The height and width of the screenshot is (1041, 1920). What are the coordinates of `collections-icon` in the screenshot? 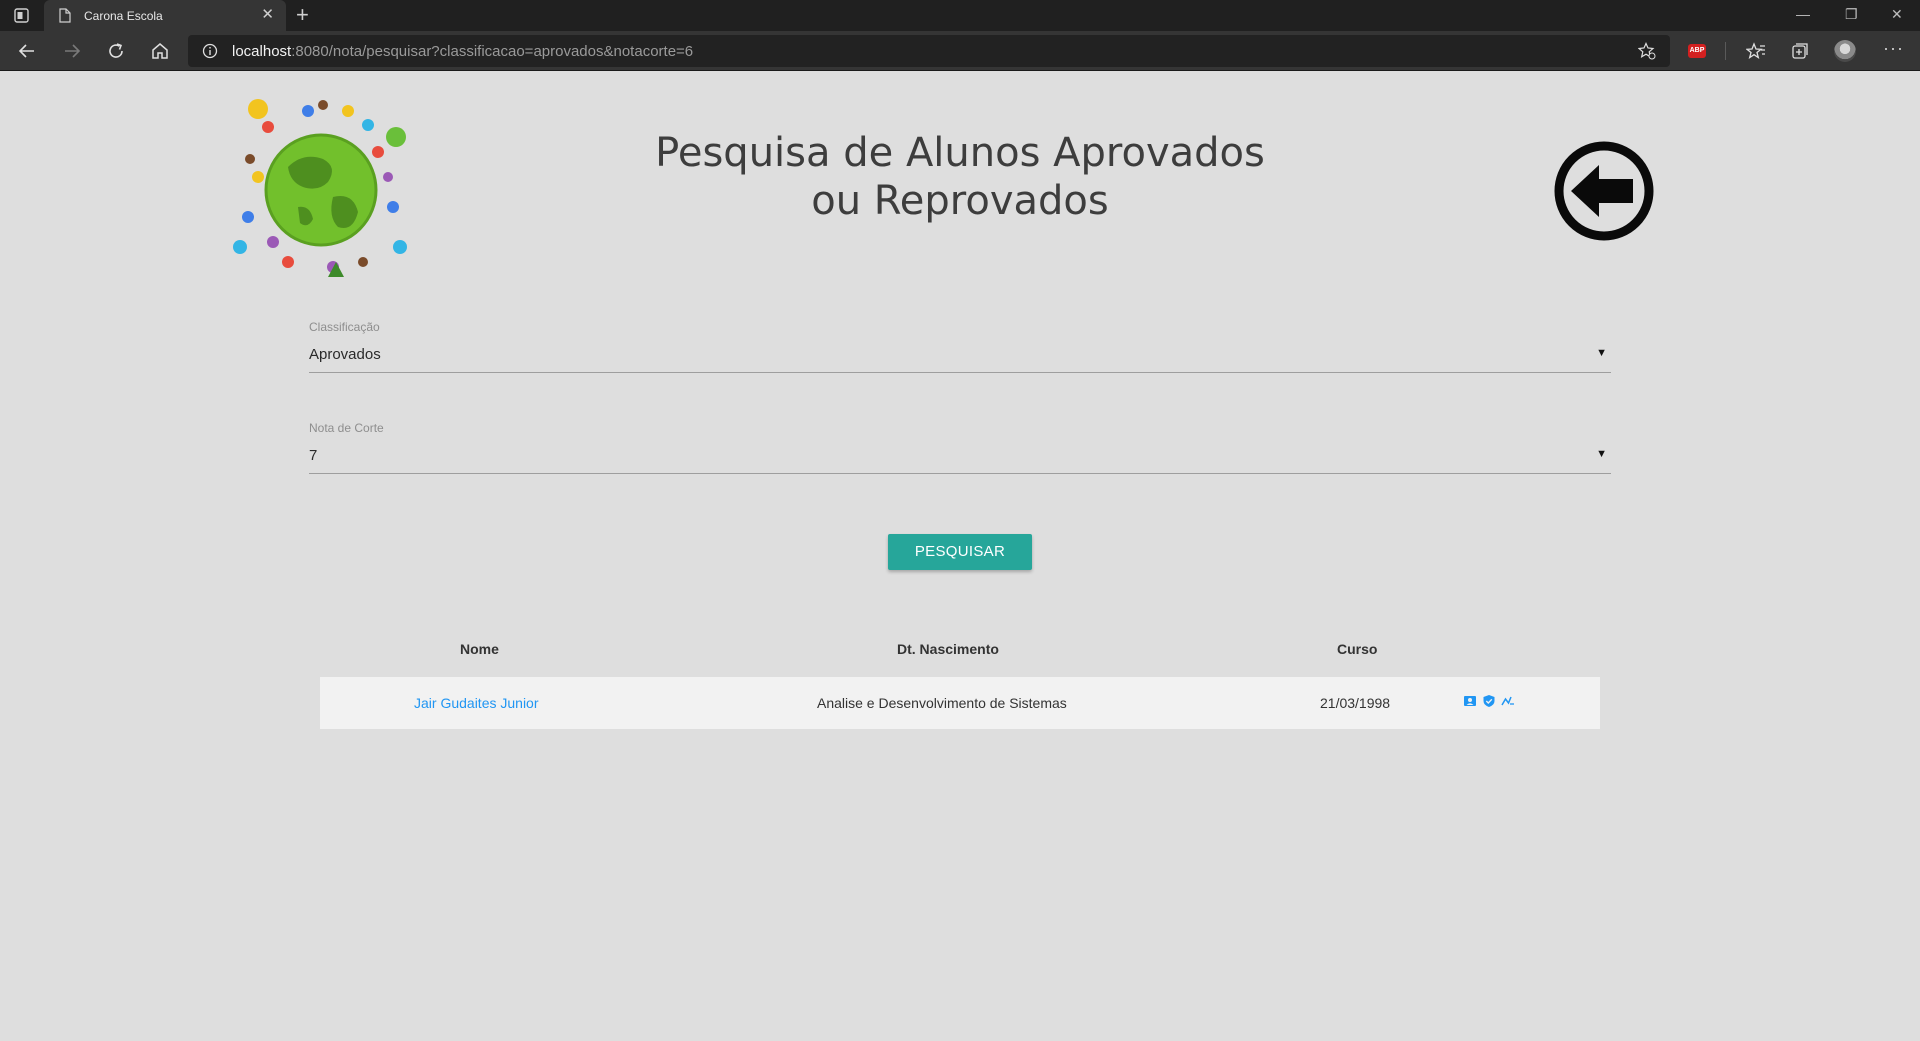 It's located at (1800, 51).